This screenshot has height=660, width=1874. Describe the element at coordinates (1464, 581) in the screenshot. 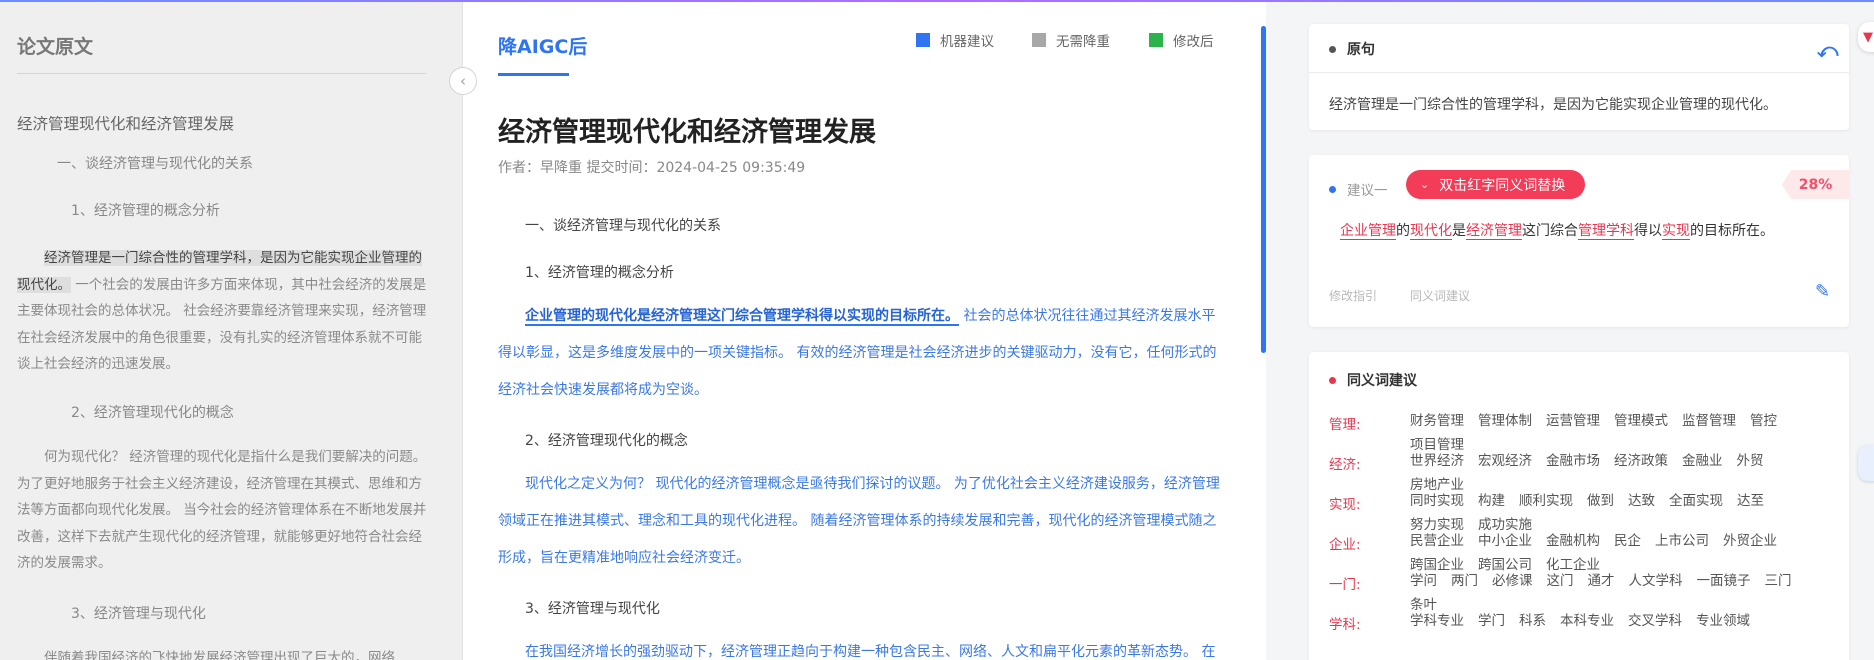

I see `synonym-word: 两门` at that location.